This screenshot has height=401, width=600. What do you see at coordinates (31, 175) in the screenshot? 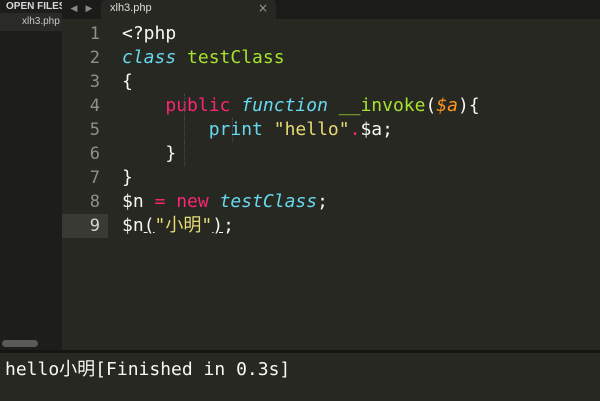
I see `sidebar: OPEN FILES xlh3.php` at bounding box center [31, 175].